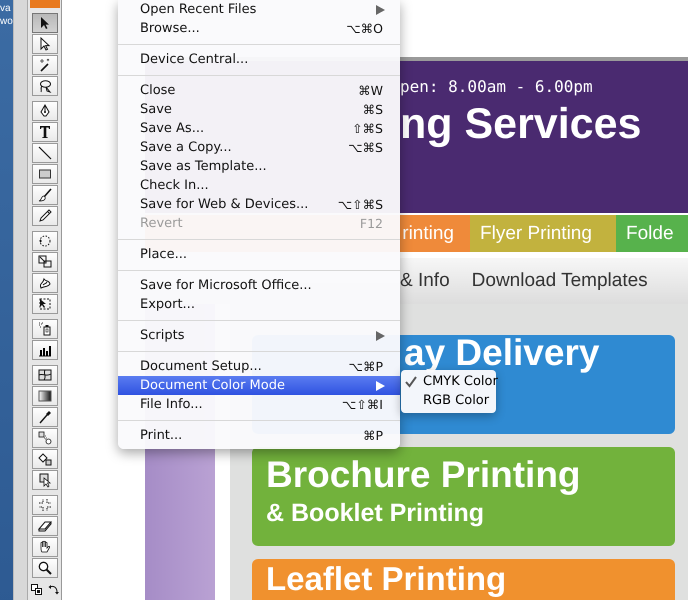 The height and width of the screenshot is (600, 688). What do you see at coordinates (497, 86) in the screenshot?
I see `opening-hours-text: pen: 8.00am - 6.00pm` at bounding box center [497, 86].